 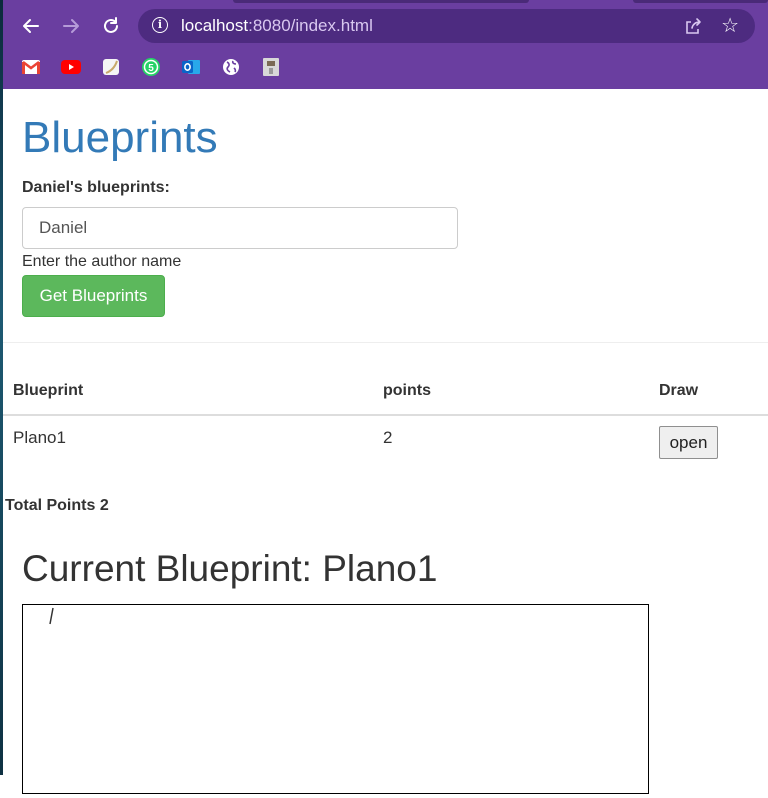 I want to click on outlook-icon, so click(x=191, y=67).